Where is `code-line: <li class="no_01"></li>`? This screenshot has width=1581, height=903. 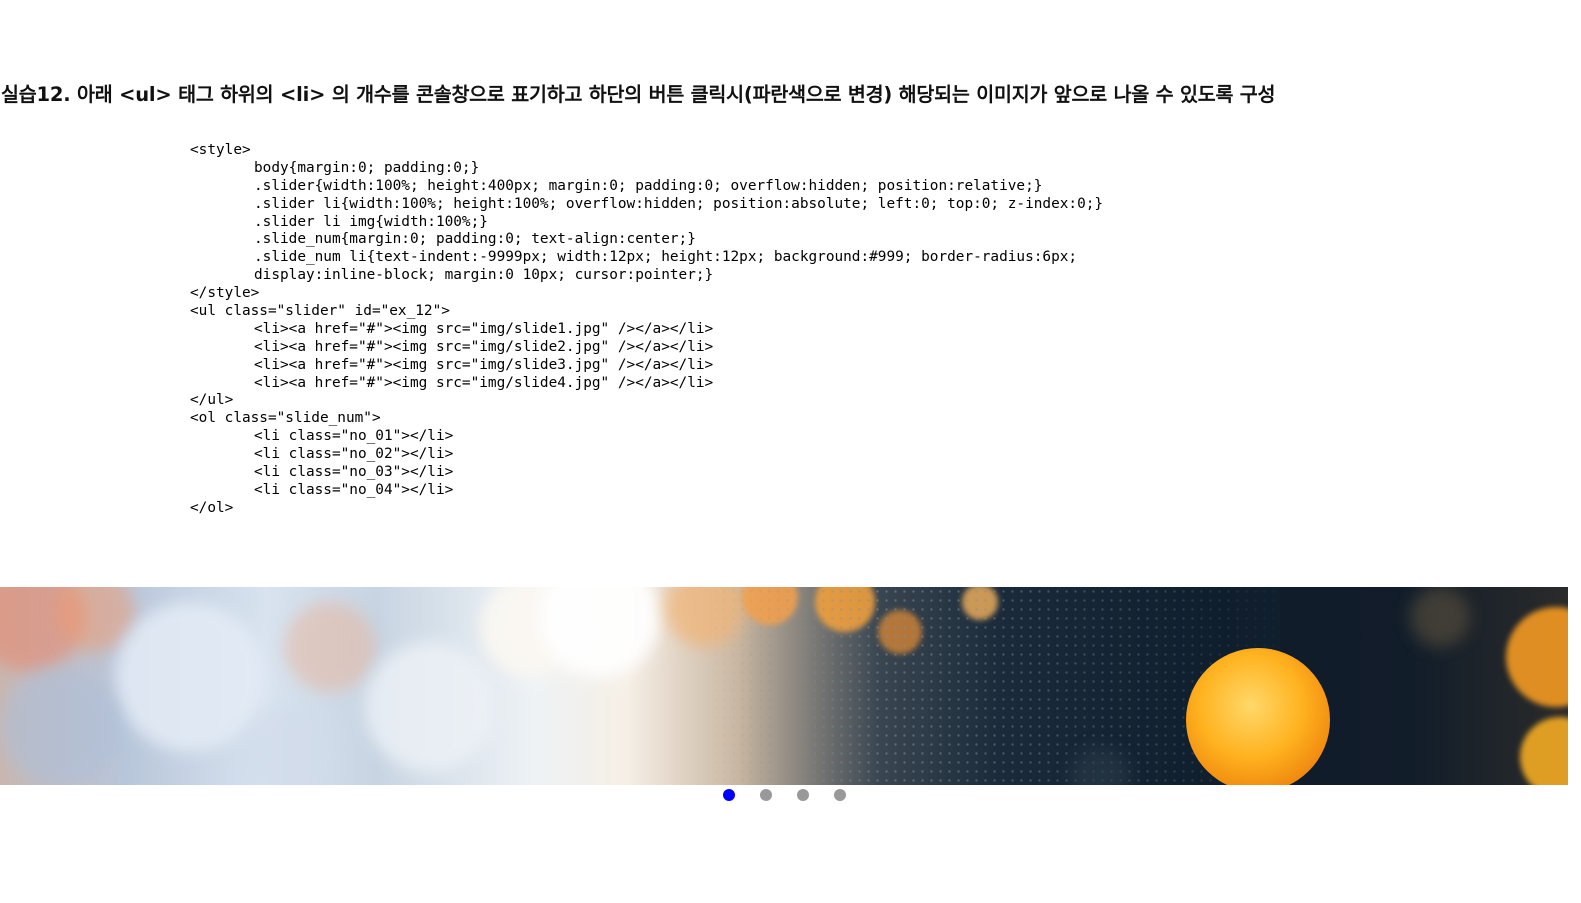 code-line: <li class="no_01"></li> is located at coordinates (354, 436).